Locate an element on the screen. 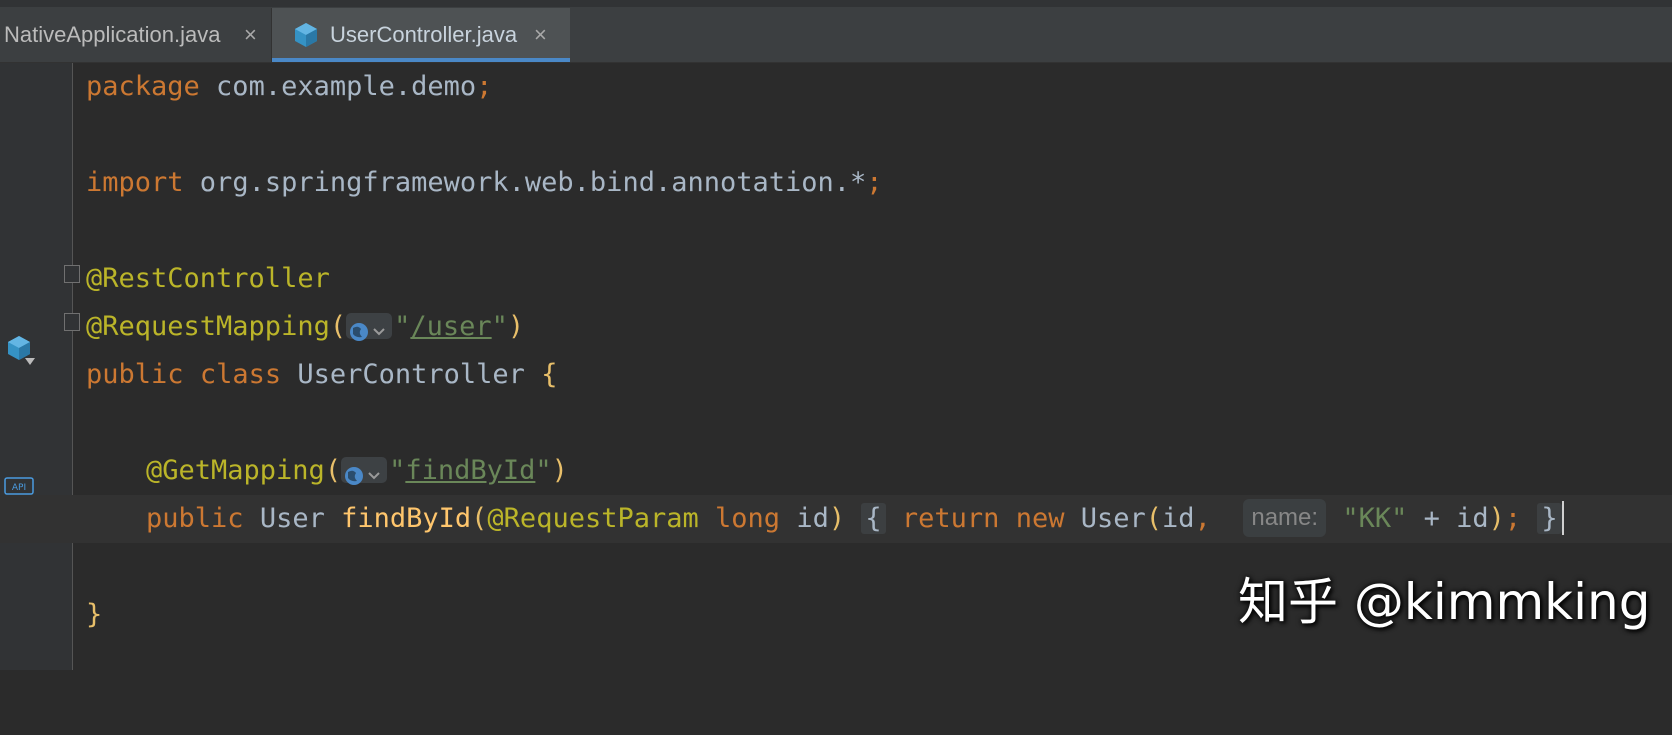 The height and width of the screenshot is (735, 1672). url-path-link: /user is located at coordinates (450, 326).